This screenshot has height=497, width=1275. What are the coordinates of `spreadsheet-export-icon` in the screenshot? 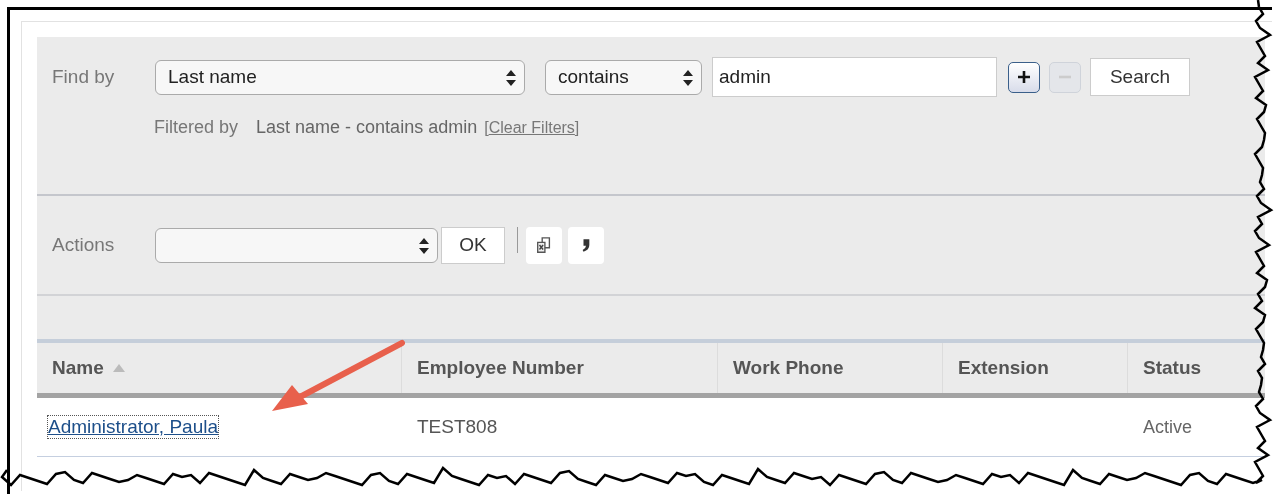 It's located at (544, 245).